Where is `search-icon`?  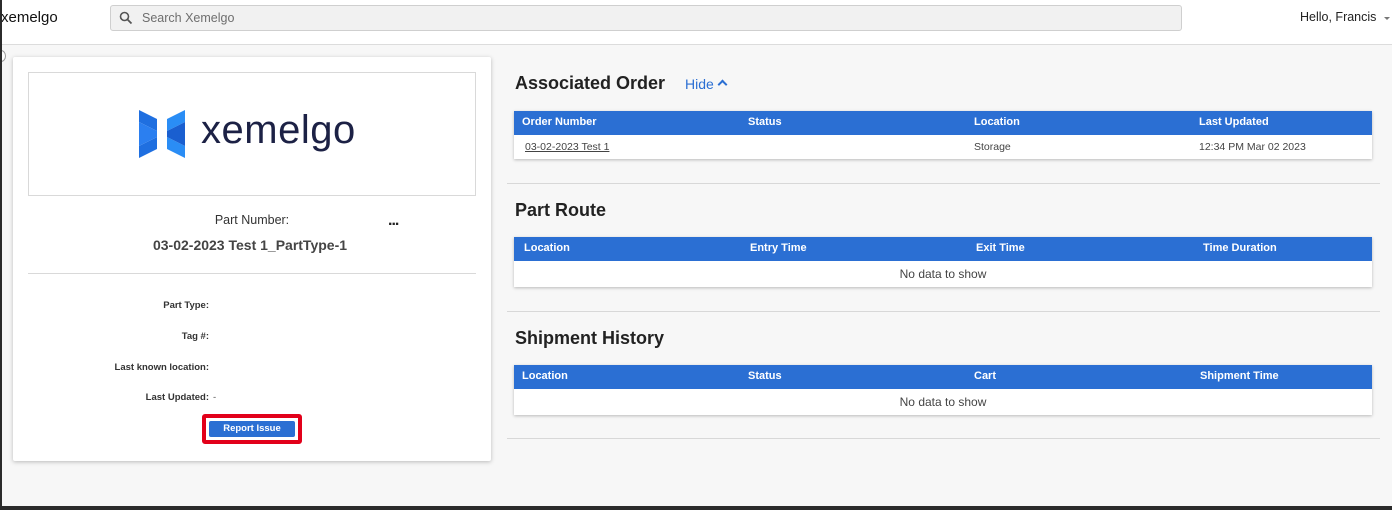 search-icon is located at coordinates (126, 18).